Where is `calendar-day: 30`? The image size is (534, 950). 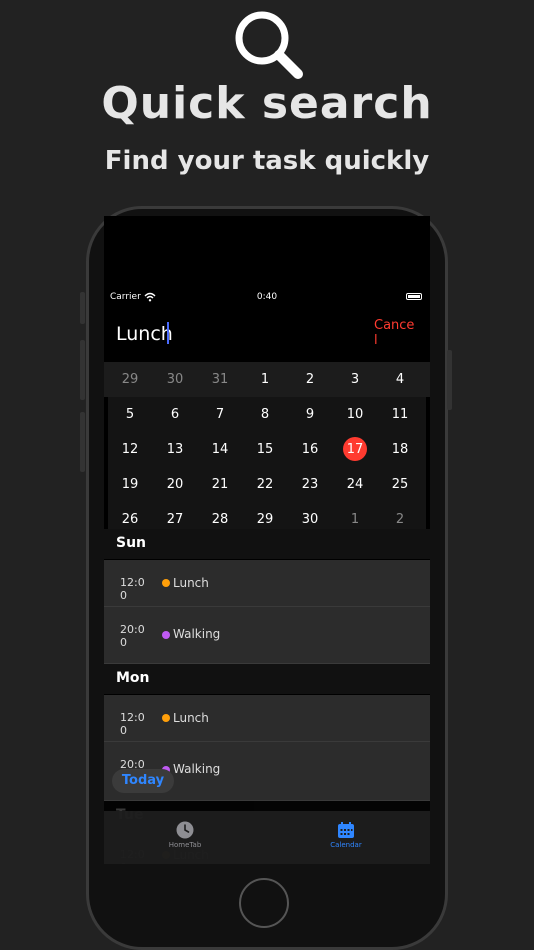 calendar-day: 30 is located at coordinates (175, 379).